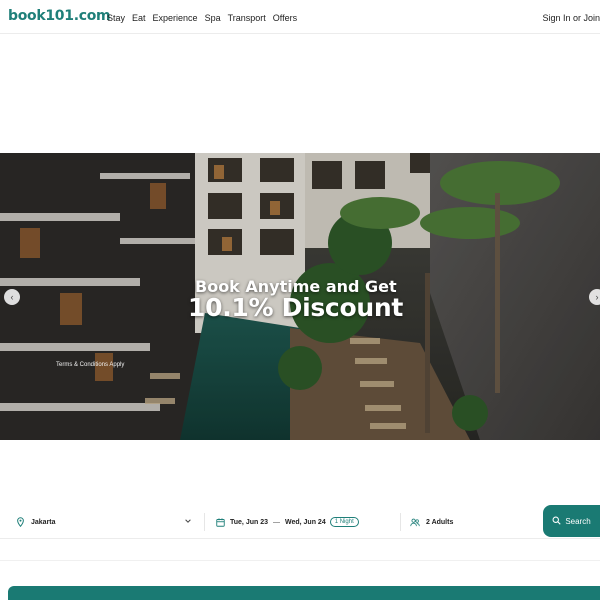 The width and height of the screenshot is (600, 600). Describe the element at coordinates (285, 18) in the screenshot. I see `nav-offers: Offers` at that location.